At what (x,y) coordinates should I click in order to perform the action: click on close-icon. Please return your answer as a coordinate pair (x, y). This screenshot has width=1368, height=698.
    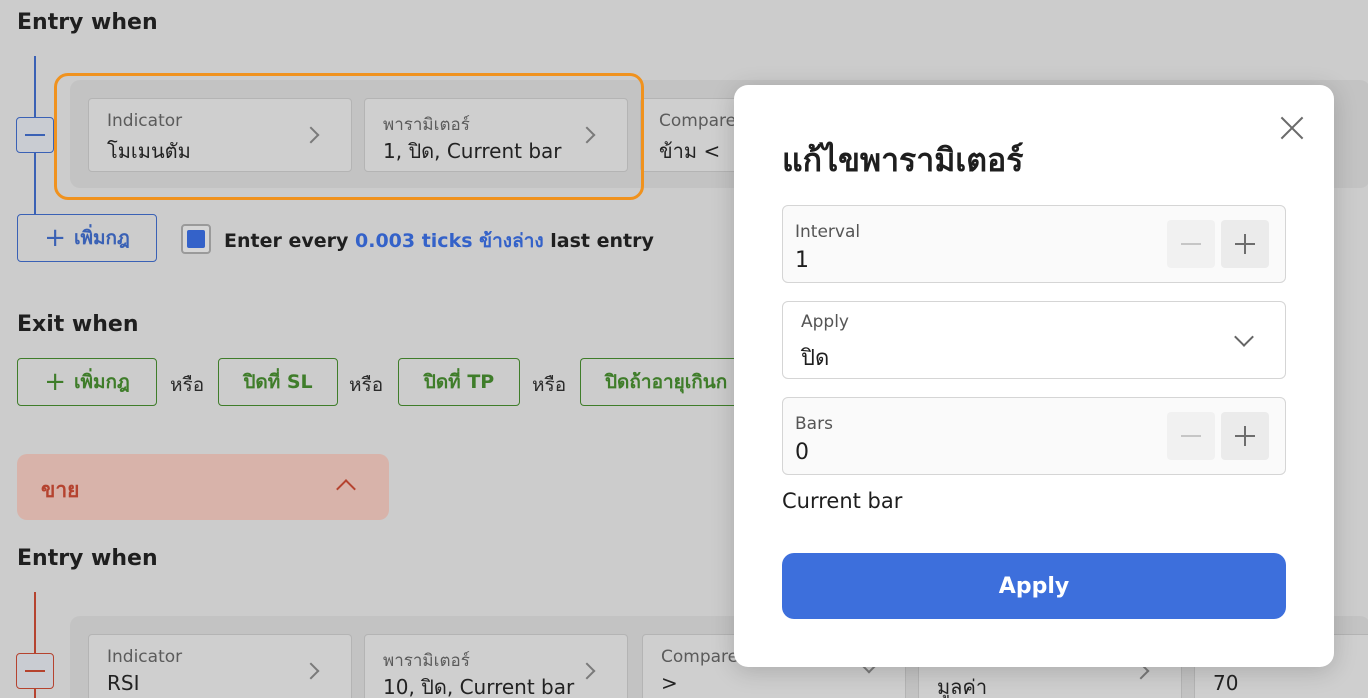
    Looking at the image, I should click on (1292, 128).